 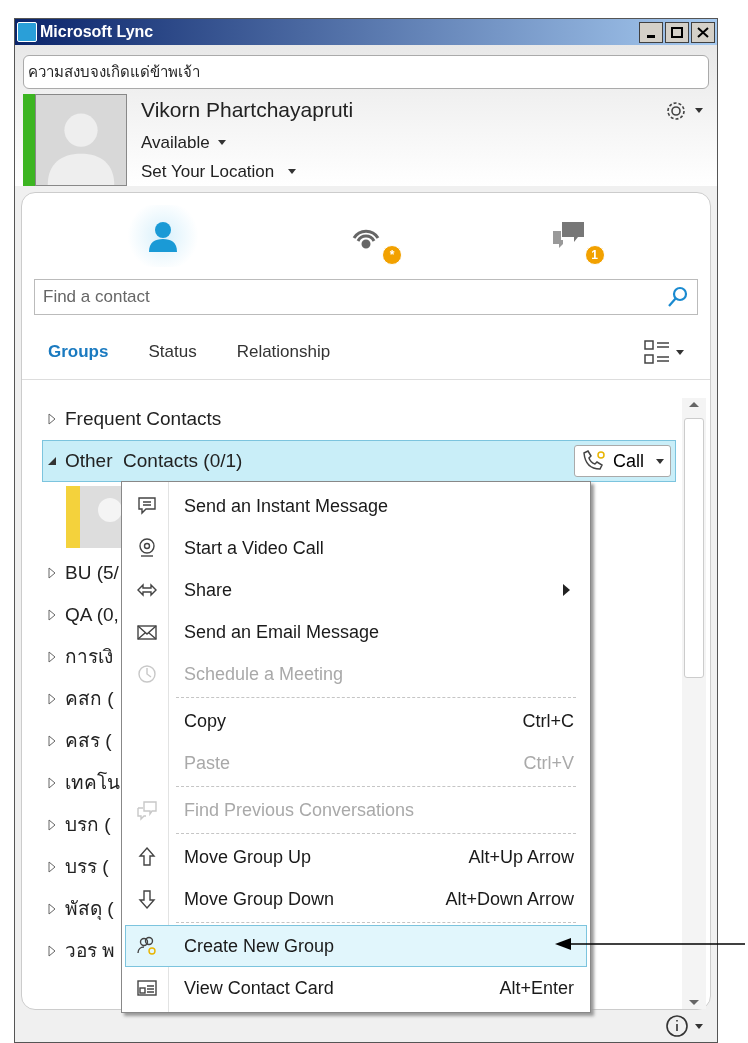 I want to click on group-label: วอร พ, so click(x=90, y=950).